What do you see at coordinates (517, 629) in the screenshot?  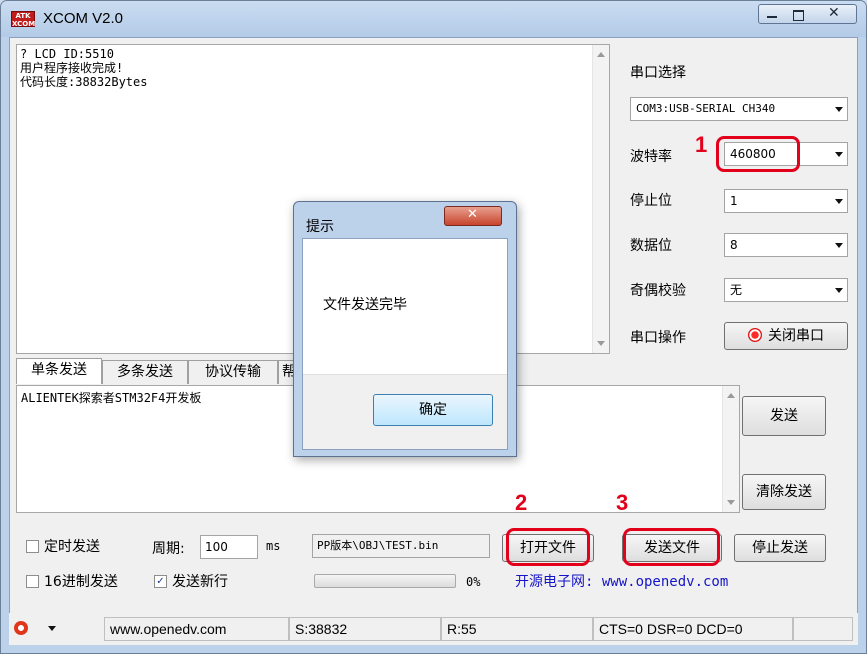 I see `status-received-count: R:55` at bounding box center [517, 629].